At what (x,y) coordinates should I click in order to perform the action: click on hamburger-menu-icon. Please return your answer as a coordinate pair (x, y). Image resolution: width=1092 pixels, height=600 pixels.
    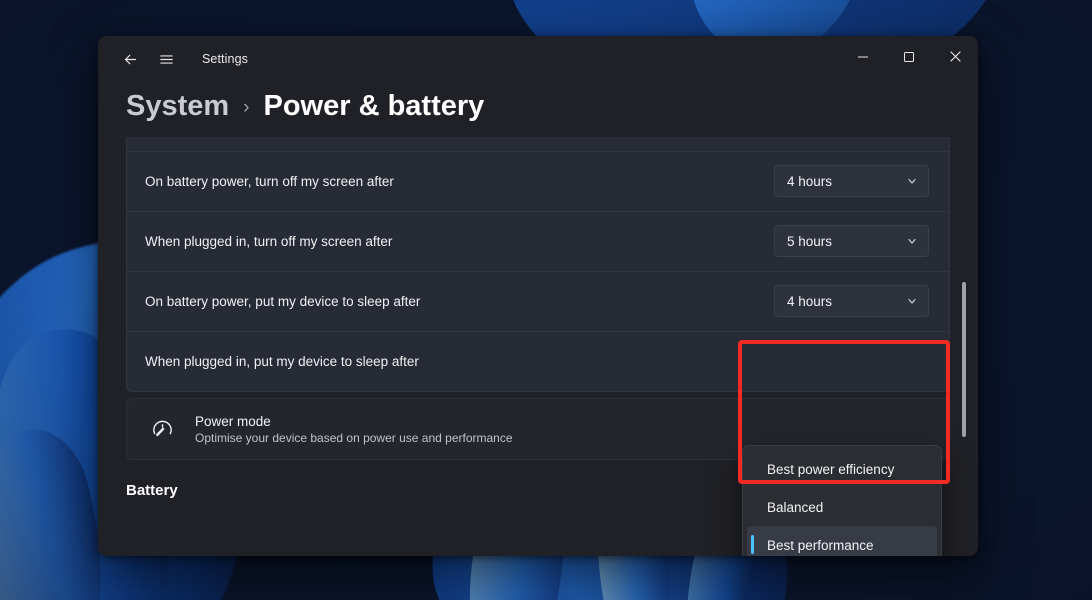
    Looking at the image, I should click on (166, 59).